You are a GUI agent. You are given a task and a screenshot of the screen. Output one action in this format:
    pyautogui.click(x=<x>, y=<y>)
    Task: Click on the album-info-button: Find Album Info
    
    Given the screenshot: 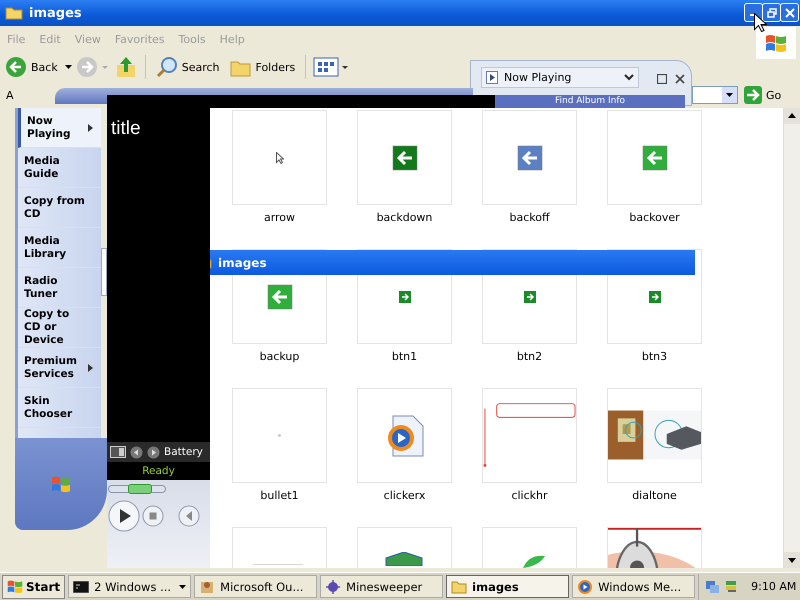 What is the action you would take?
    pyautogui.click(x=590, y=101)
    